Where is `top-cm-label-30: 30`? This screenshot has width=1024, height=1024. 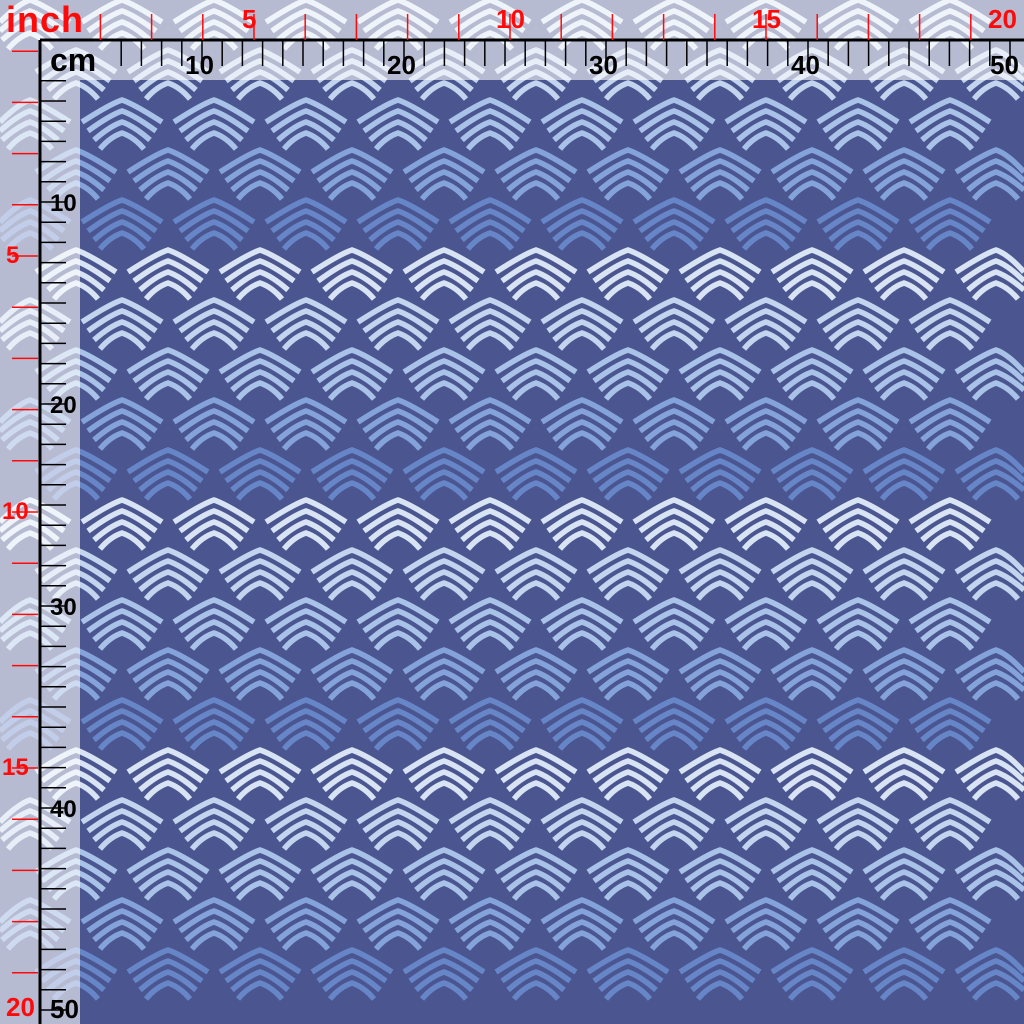
top-cm-label-30: 30 is located at coordinates (603, 65).